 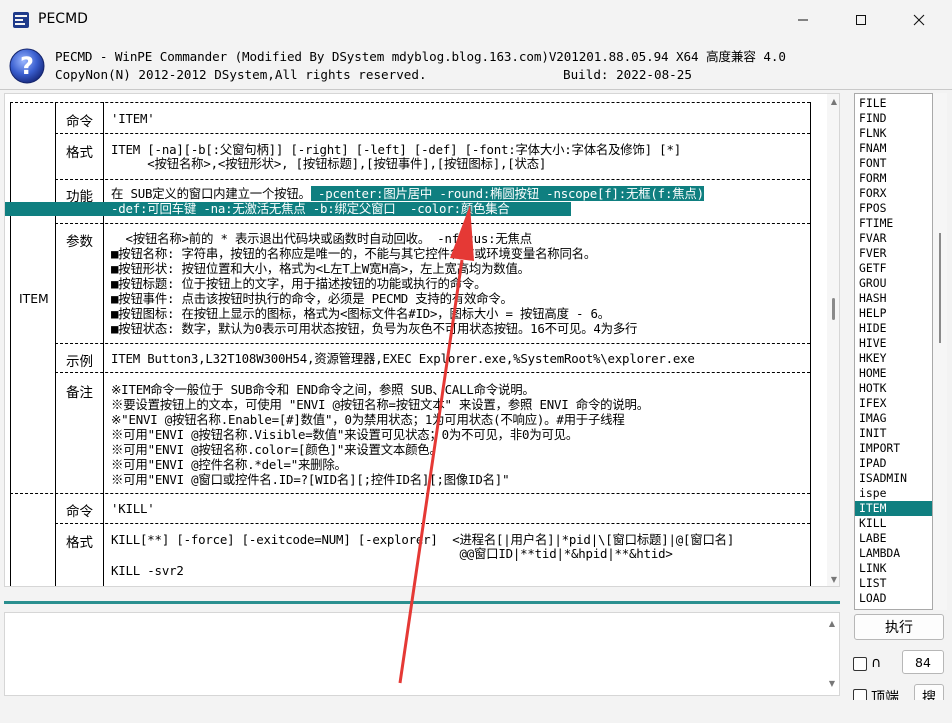 What do you see at coordinates (211, 193) in the screenshot?
I see `function-text: 在 SUB定义的窗口内建立一个按钮。` at bounding box center [211, 193].